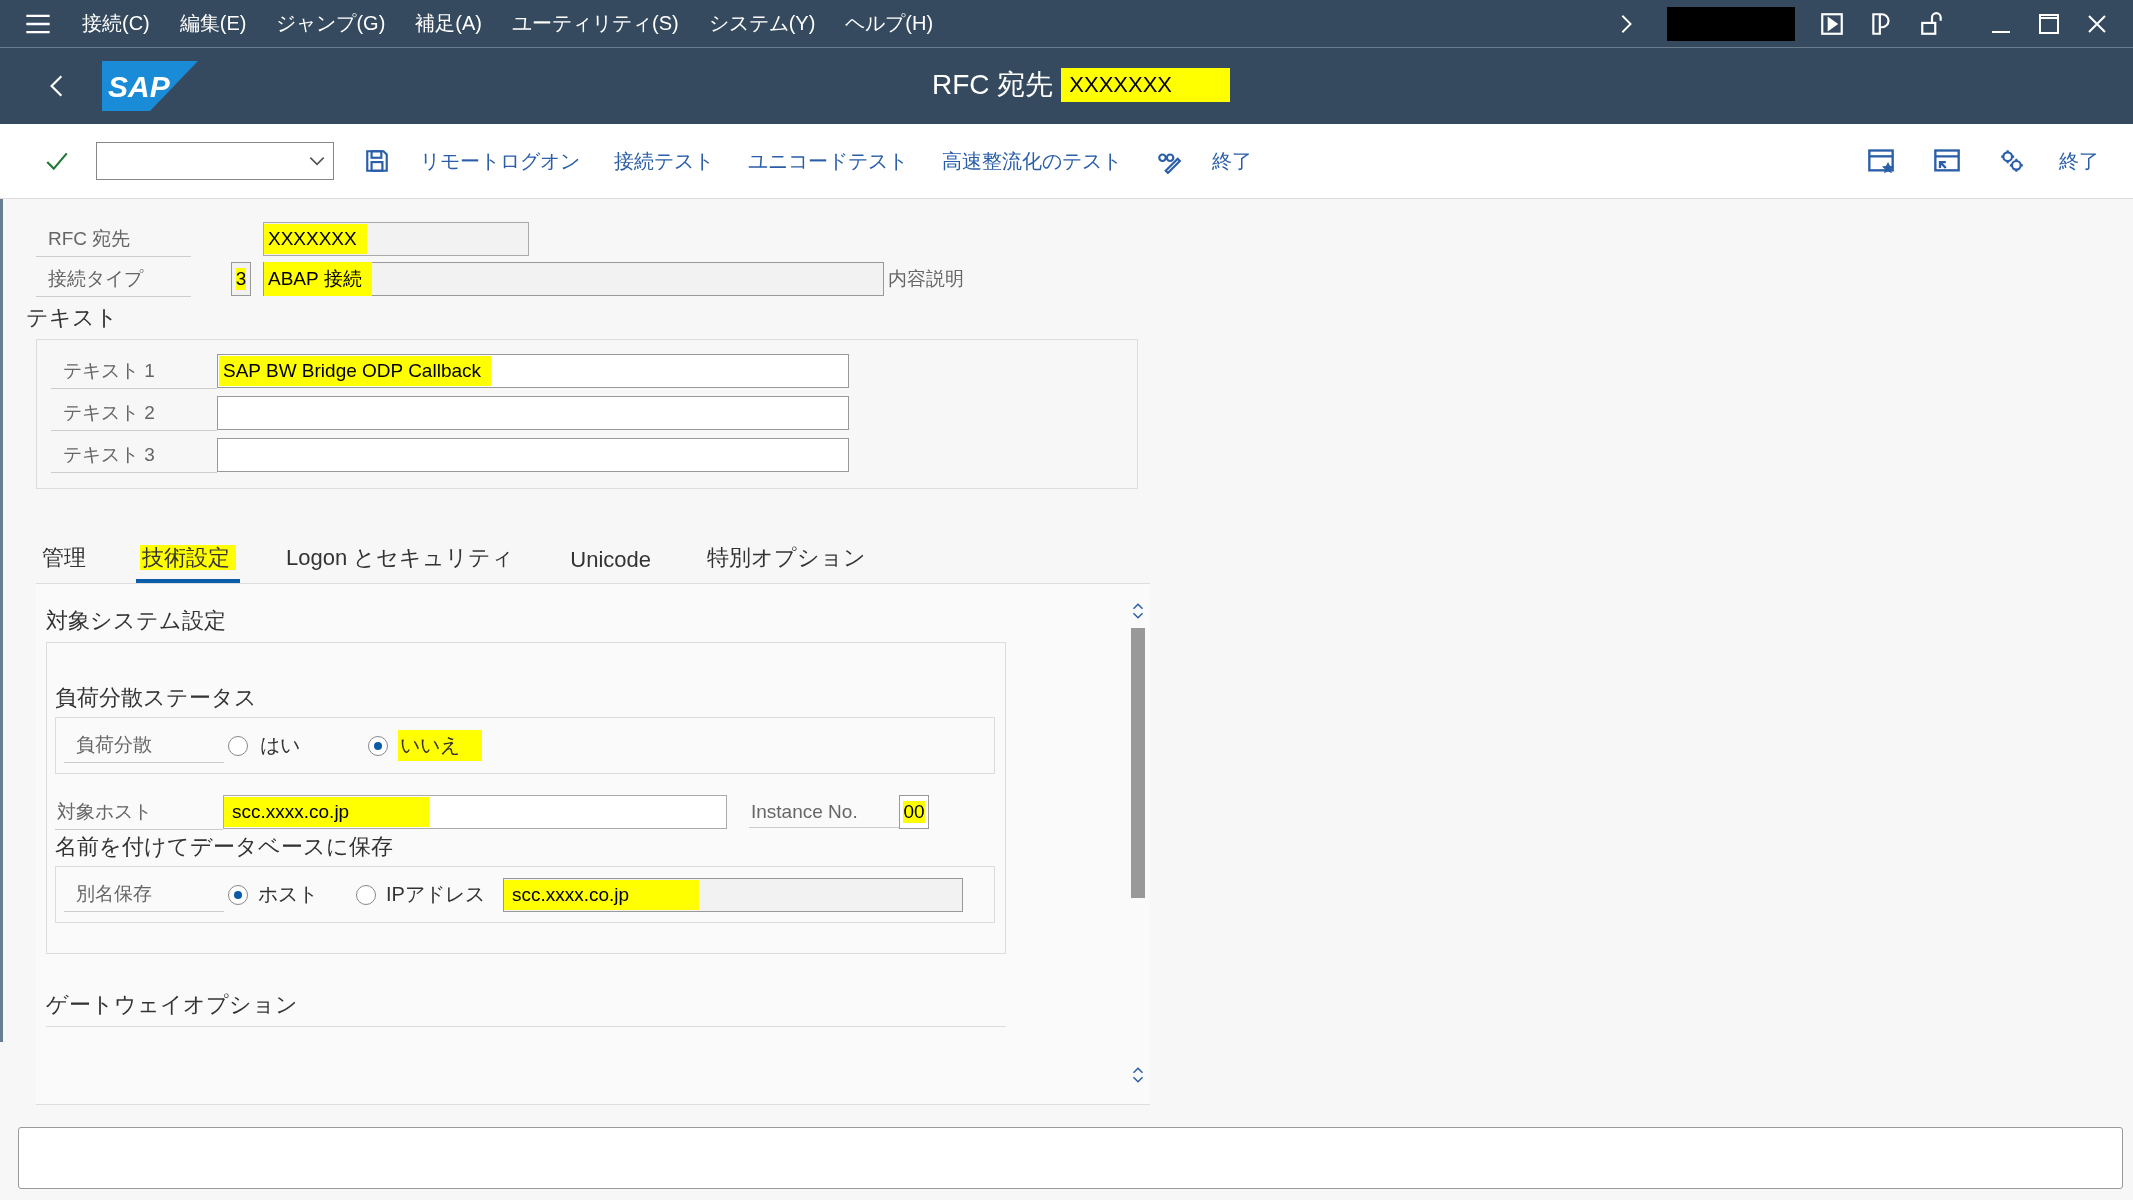 The height and width of the screenshot is (1200, 2133). What do you see at coordinates (144, 894) in the screenshot?
I see `field-label: 別名保存` at bounding box center [144, 894].